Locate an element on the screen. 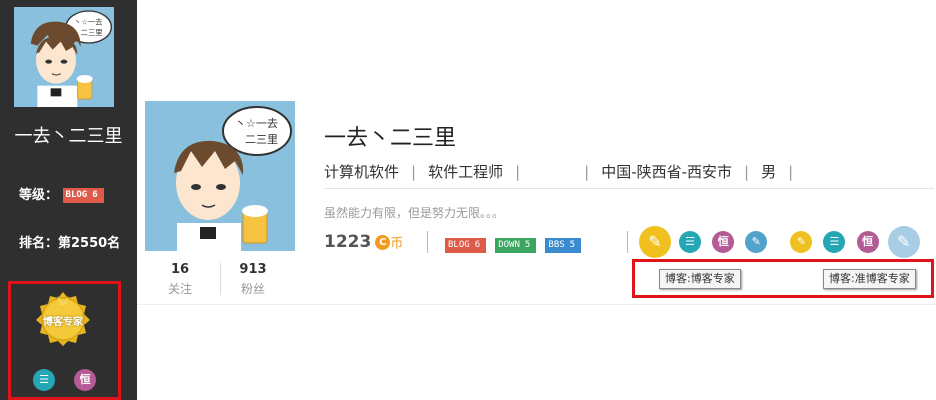  bbs-level-badge: BBS 5 is located at coordinates (563, 245).